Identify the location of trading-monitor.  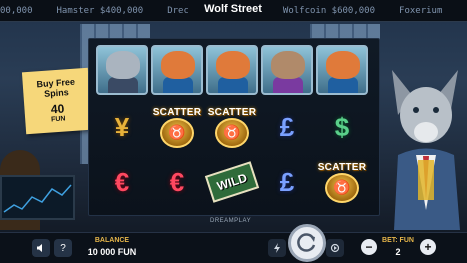
(37, 197).